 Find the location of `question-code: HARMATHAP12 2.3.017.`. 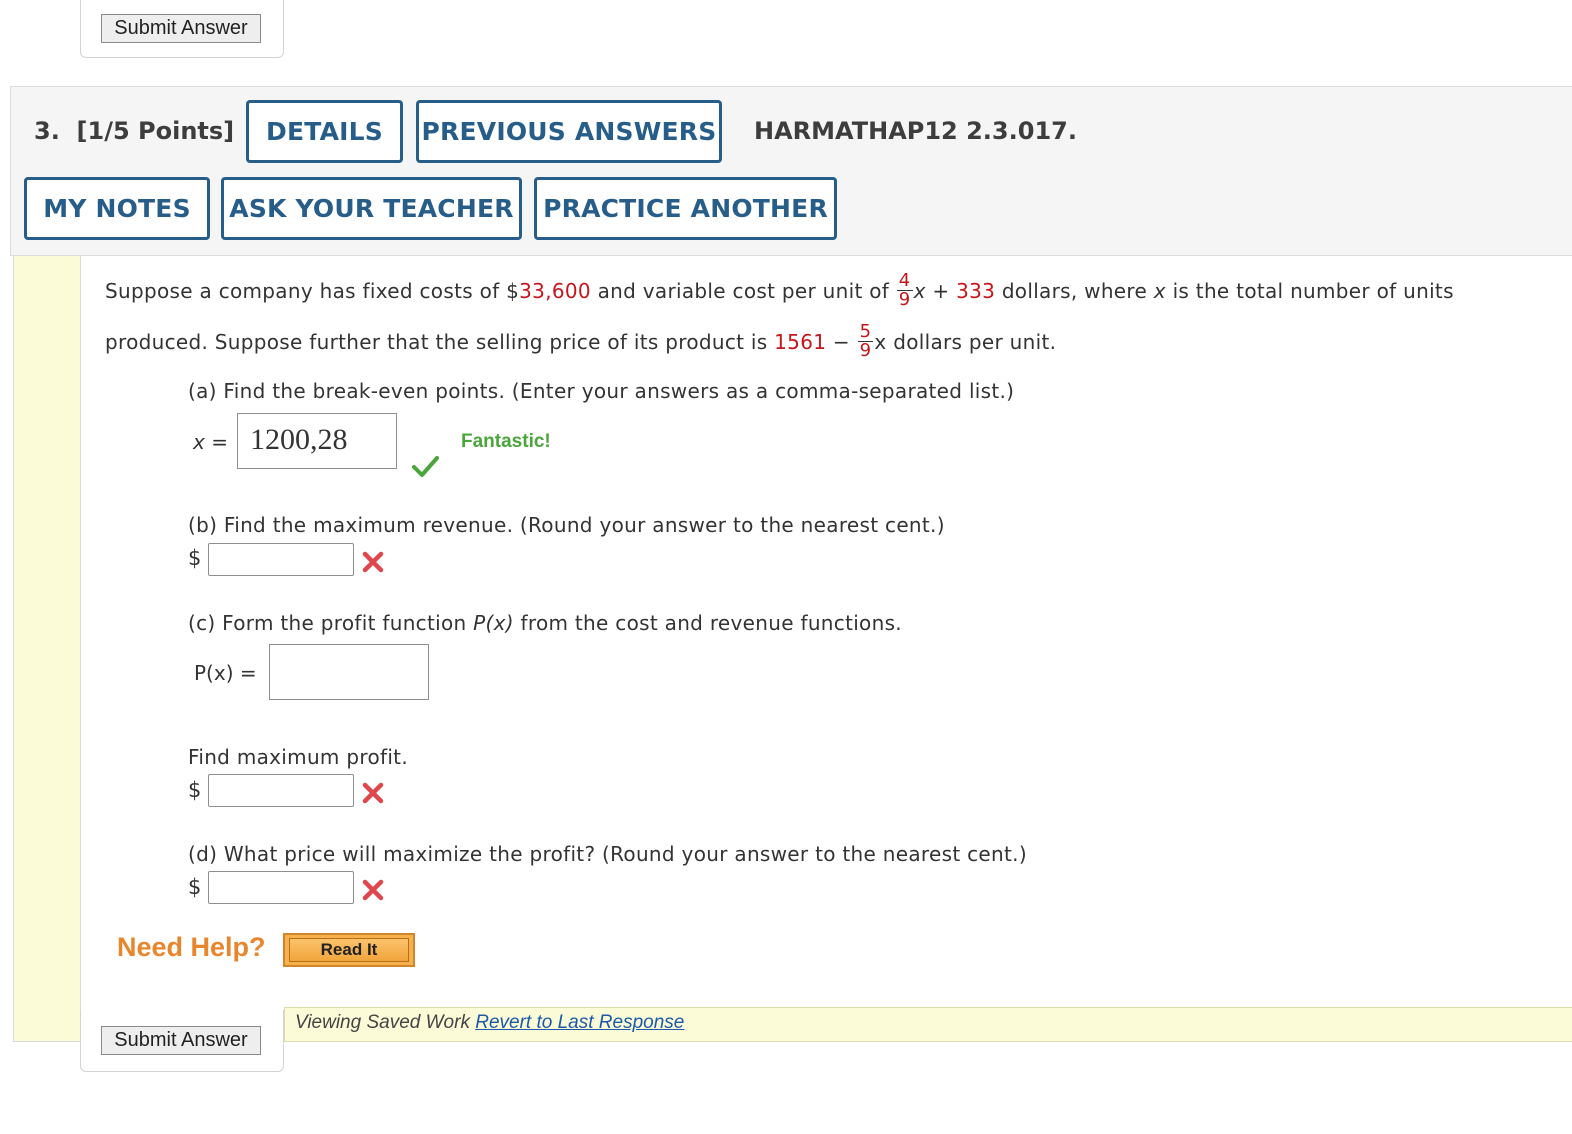

question-code: HARMATHAP12 2.3.017. is located at coordinates (915, 131).